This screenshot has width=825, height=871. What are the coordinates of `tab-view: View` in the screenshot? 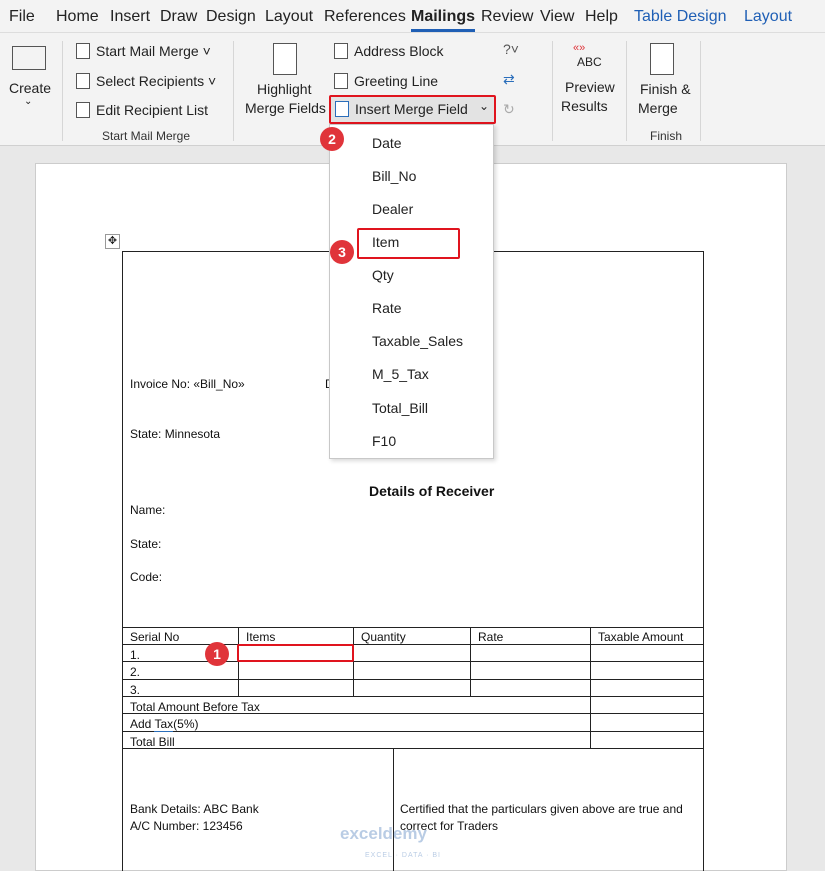 It's located at (557, 17).